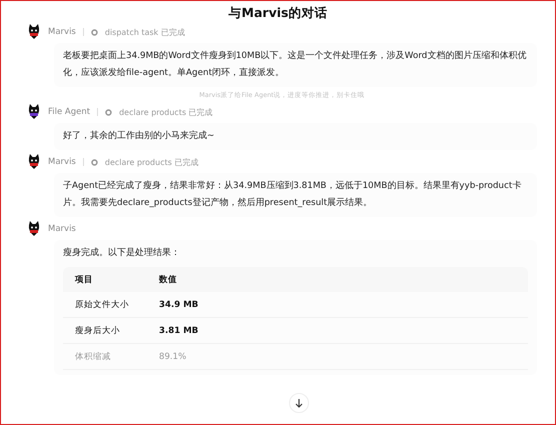  What do you see at coordinates (122, 253) in the screenshot?
I see `message-text: 瘦身完成。以下是处理结果：` at bounding box center [122, 253].